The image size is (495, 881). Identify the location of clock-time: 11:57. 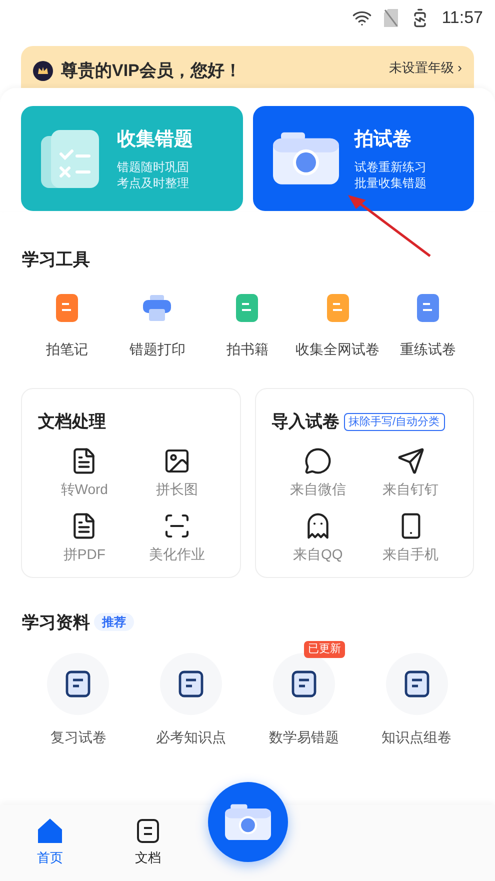
(462, 17).